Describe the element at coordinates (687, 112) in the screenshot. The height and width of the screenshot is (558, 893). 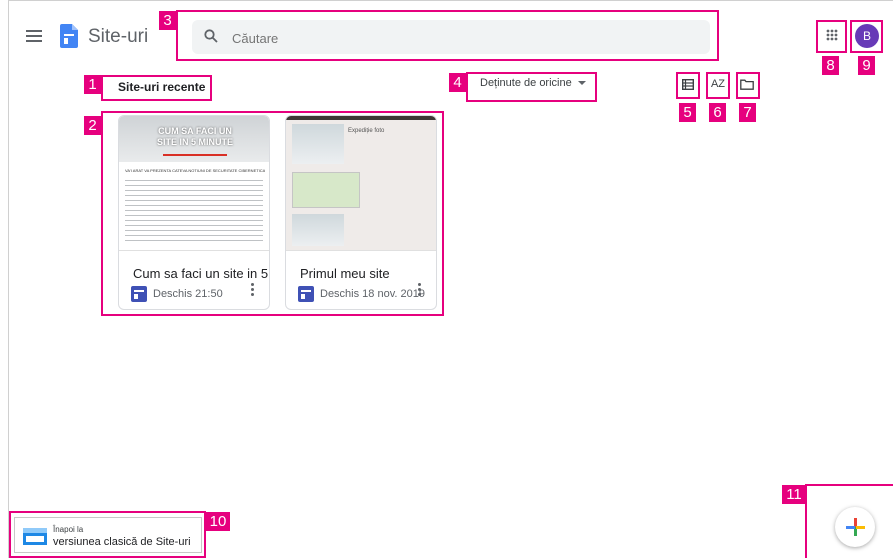
I see `annotation-number: 5` at that location.